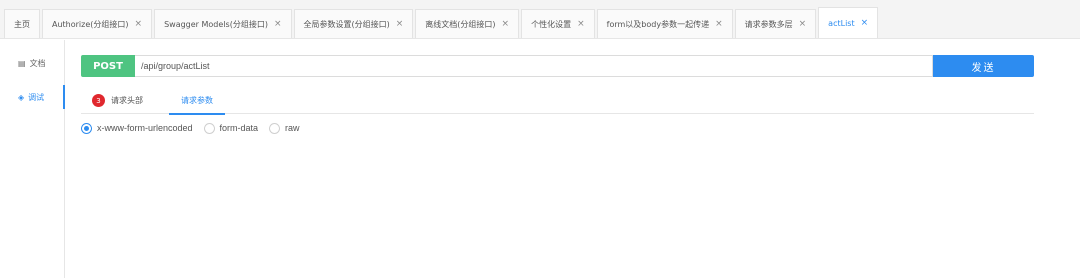 The height and width of the screenshot is (278, 1080). I want to click on radio-raw: raw, so click(284, 128).